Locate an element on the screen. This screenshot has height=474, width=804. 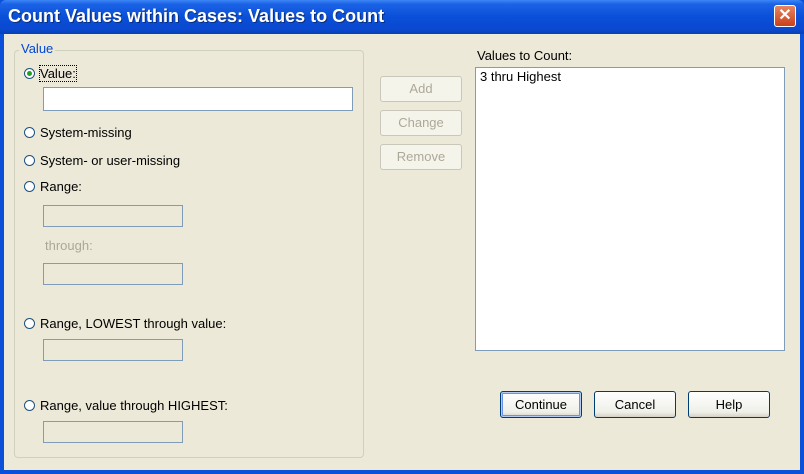
add-button: Add is located at coordinates (421, 89).